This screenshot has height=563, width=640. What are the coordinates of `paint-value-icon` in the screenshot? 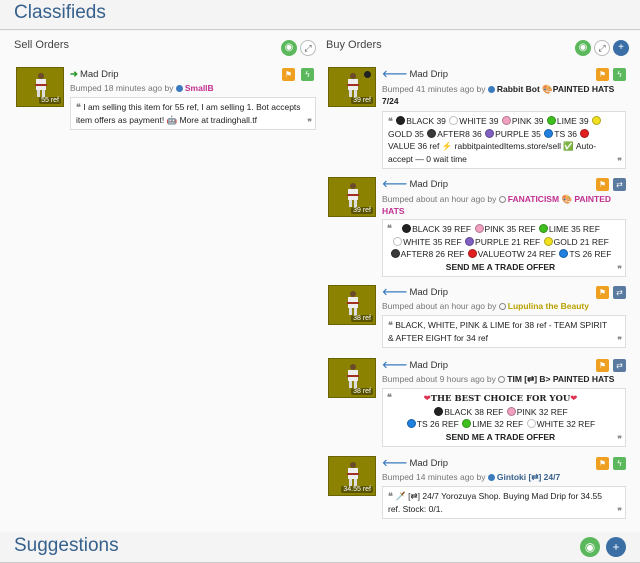 It's located at (472, 253).